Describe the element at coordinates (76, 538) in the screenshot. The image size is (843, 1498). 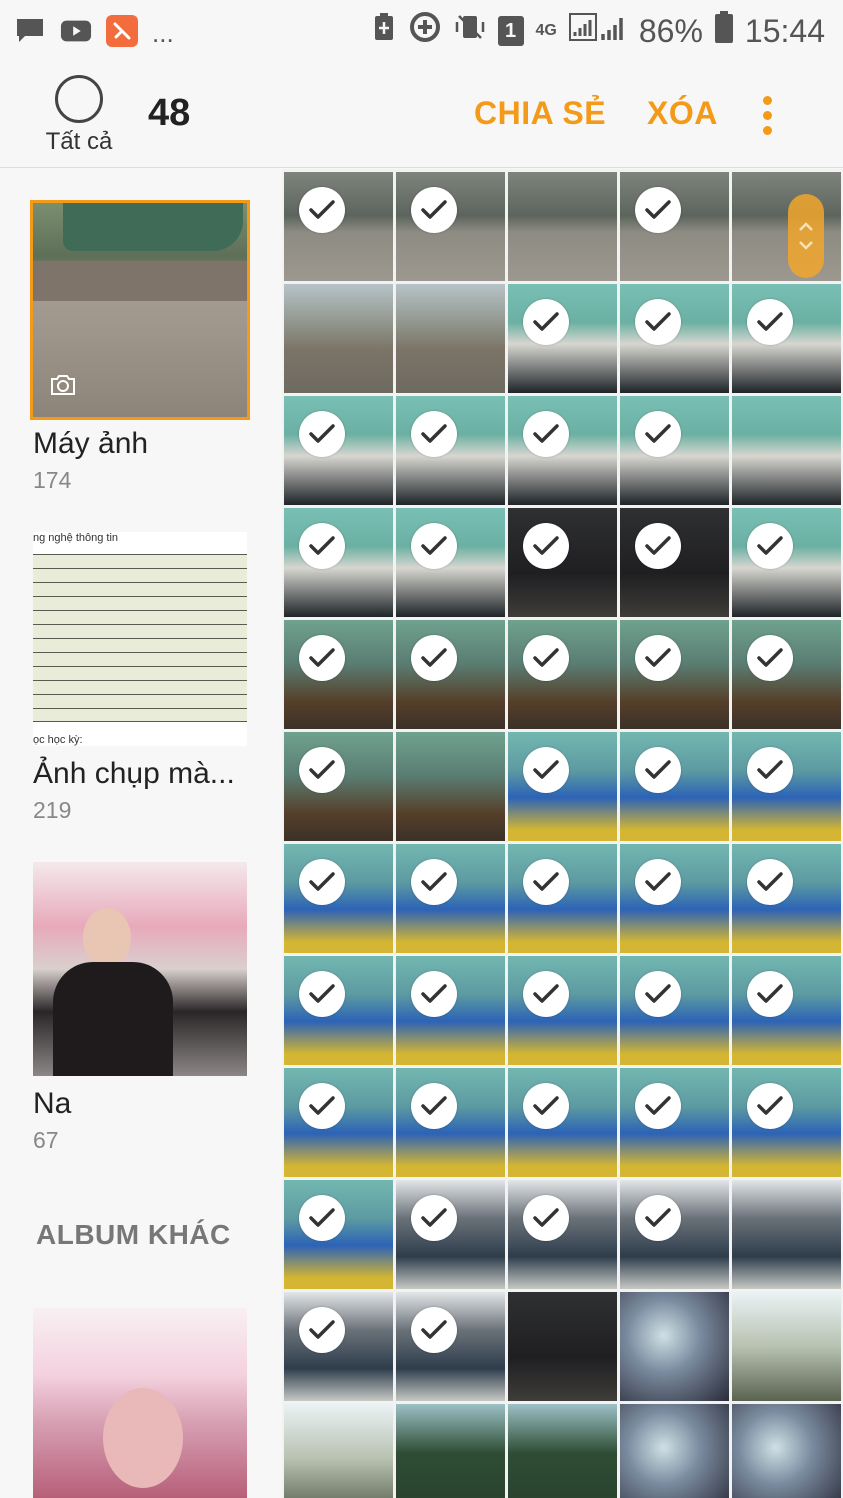
I see `doc-thumb-header: ng nghệ thông tin` at that location.